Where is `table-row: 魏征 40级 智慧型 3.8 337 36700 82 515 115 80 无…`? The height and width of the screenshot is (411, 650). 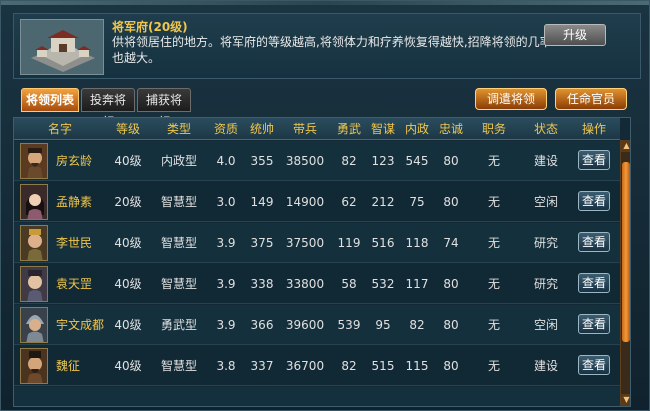 table-row: 魏征 40级 智慧型 3.8 337 36700 82 515 115 80 无… is located at coordinates (317, 366).